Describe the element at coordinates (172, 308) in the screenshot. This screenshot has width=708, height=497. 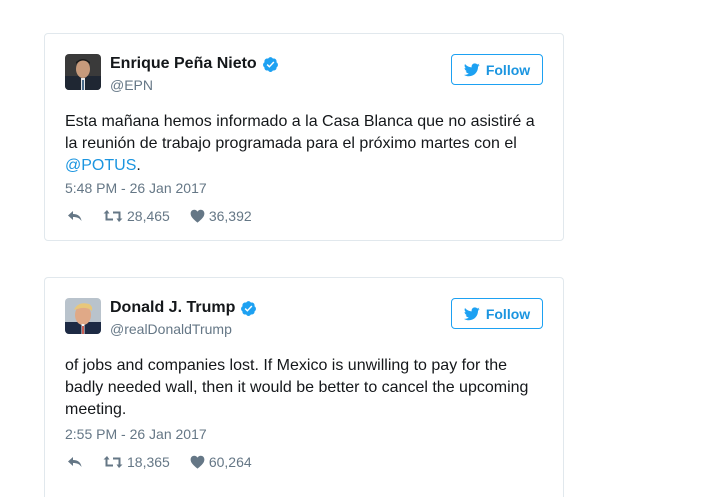
I see `author-name: Donald J. Trump` at that location.